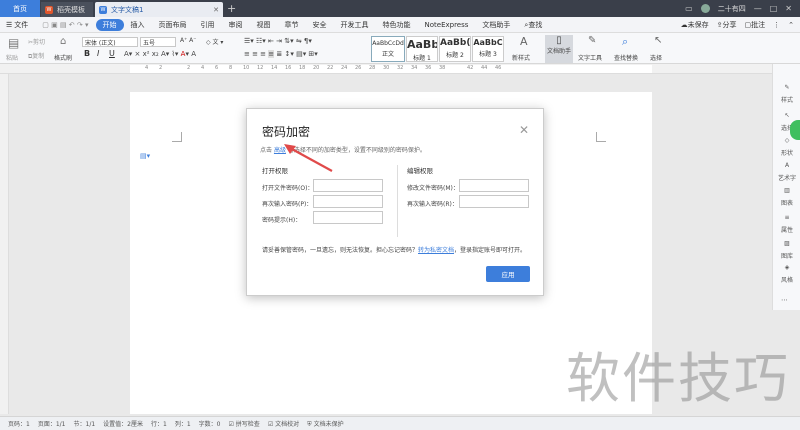  What do you see at coordinates (758, 8) in the screenshot?
I see `minimize-icon: —` at bounding box center [758, 8].